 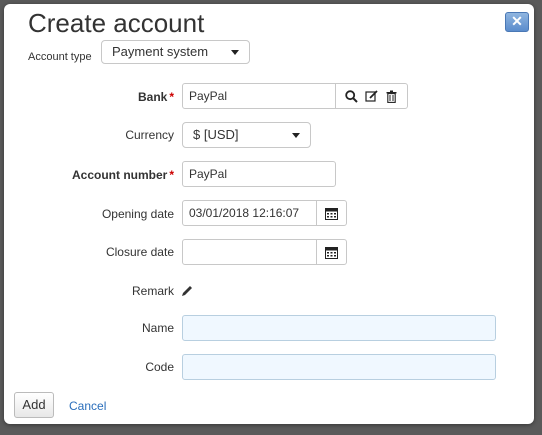 I want to click on code-label: Code, so click(x=159, y=367).